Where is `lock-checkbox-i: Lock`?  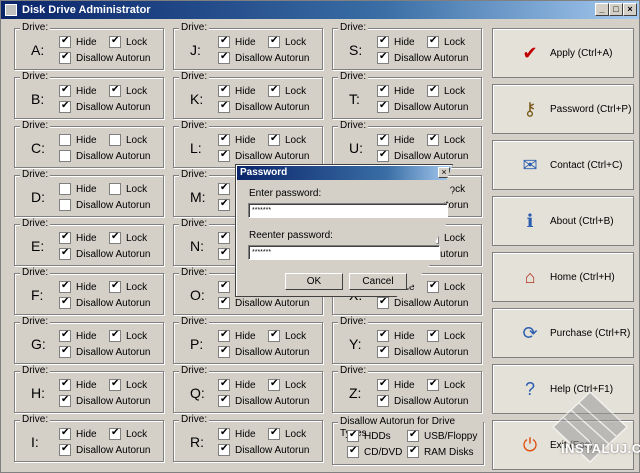
lock-checkbox-i: Lock is located at coordinates (128, 433).